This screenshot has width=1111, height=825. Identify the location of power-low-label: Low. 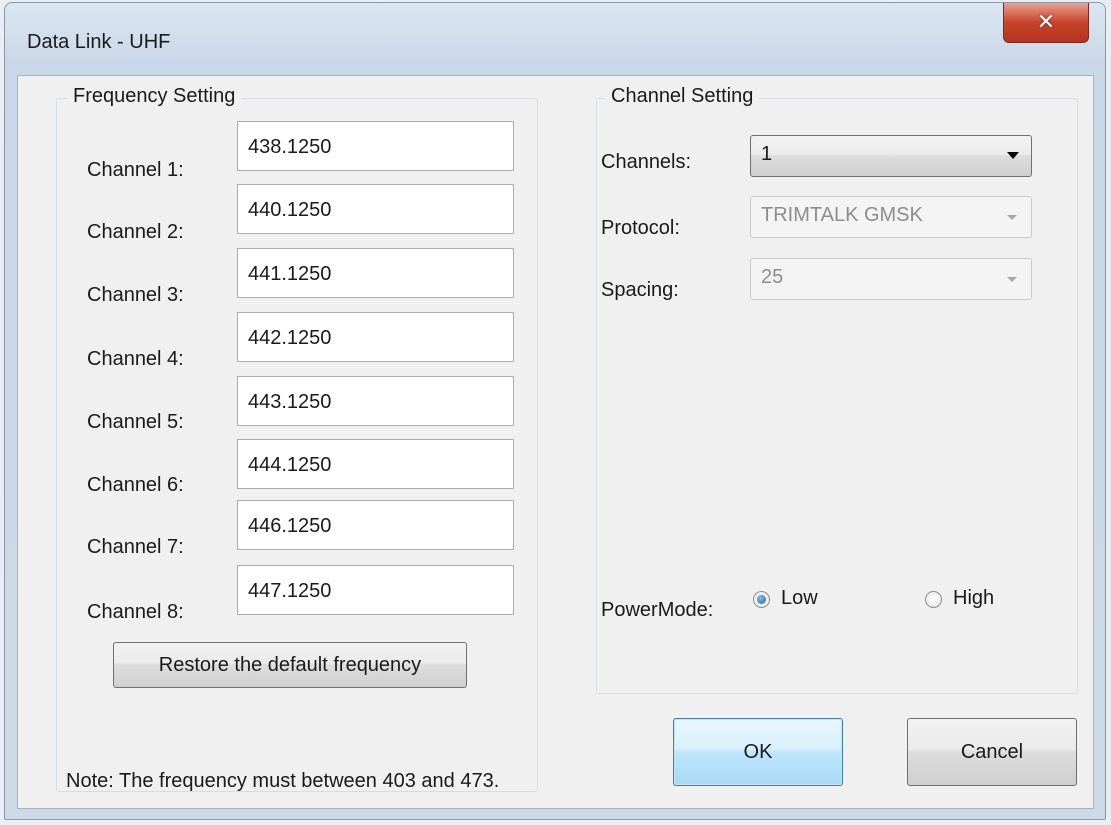
(799, 598).